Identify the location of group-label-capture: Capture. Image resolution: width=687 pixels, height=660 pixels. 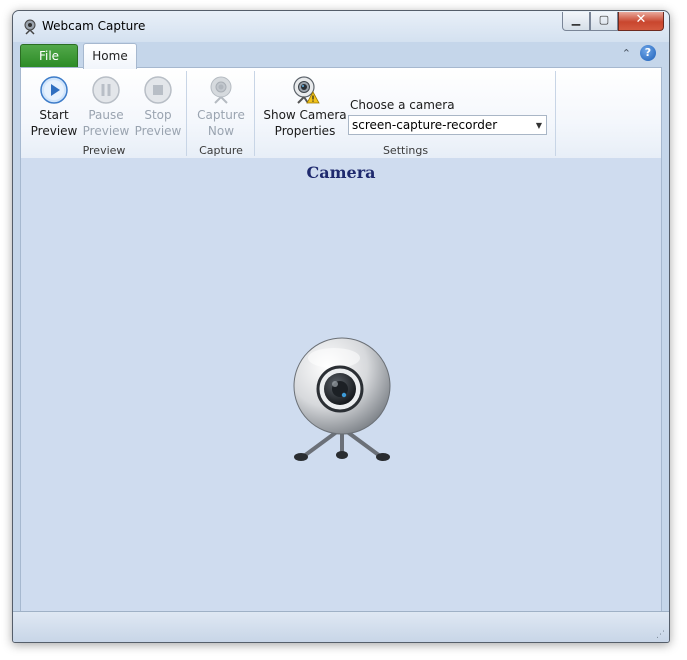
(221, 150).